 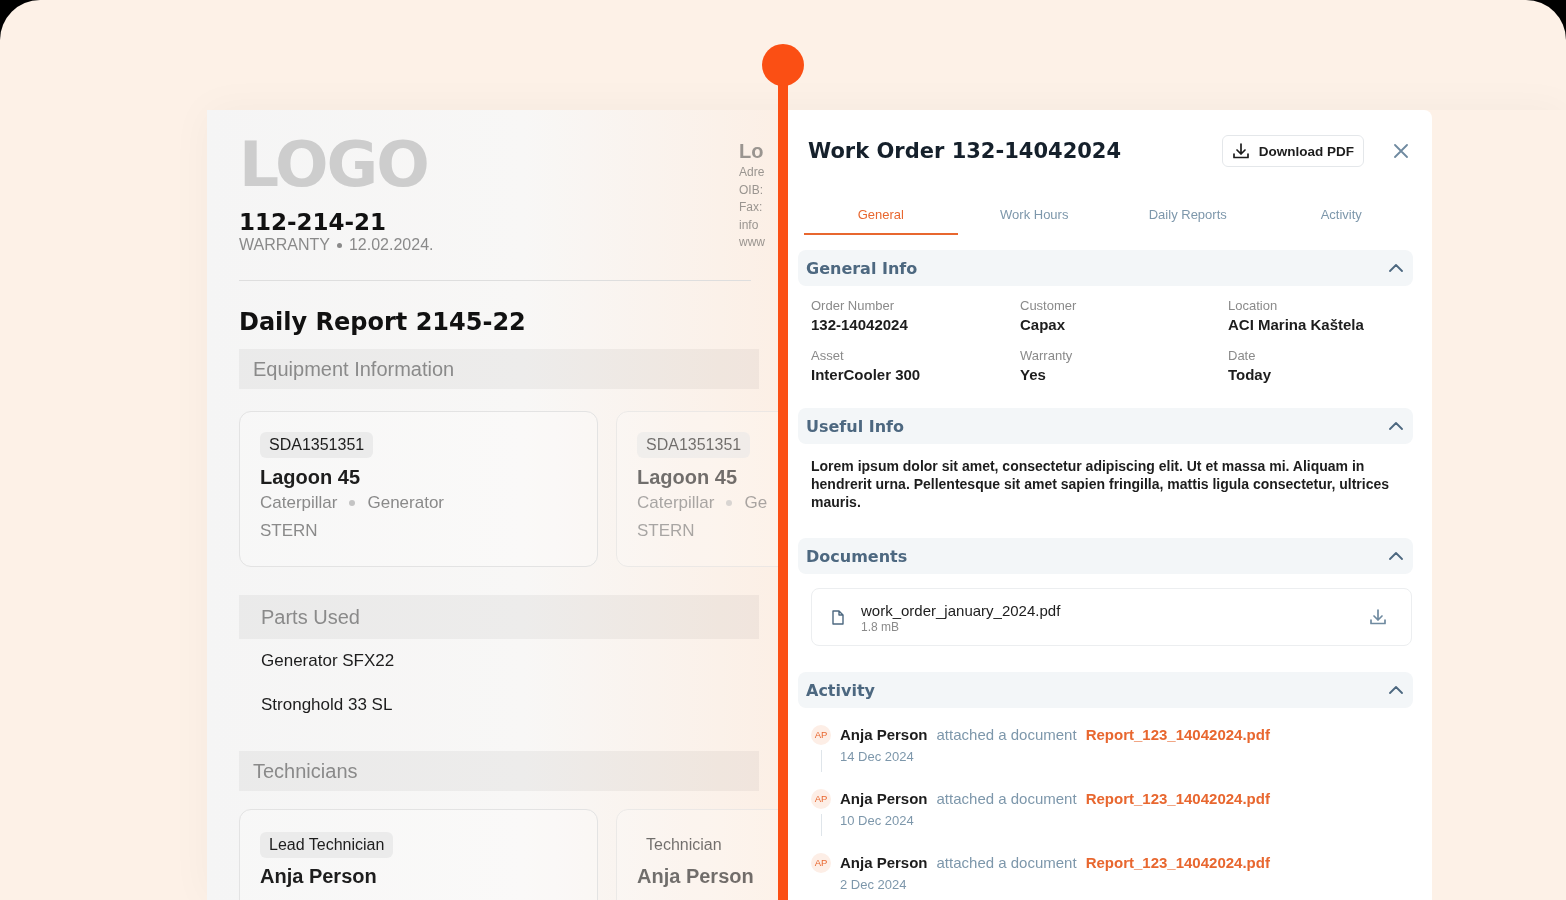 What do you see at coordinates (499, 771) in the screenshot?
I see `section-header: Technicians` at bounding box center [499, 771].